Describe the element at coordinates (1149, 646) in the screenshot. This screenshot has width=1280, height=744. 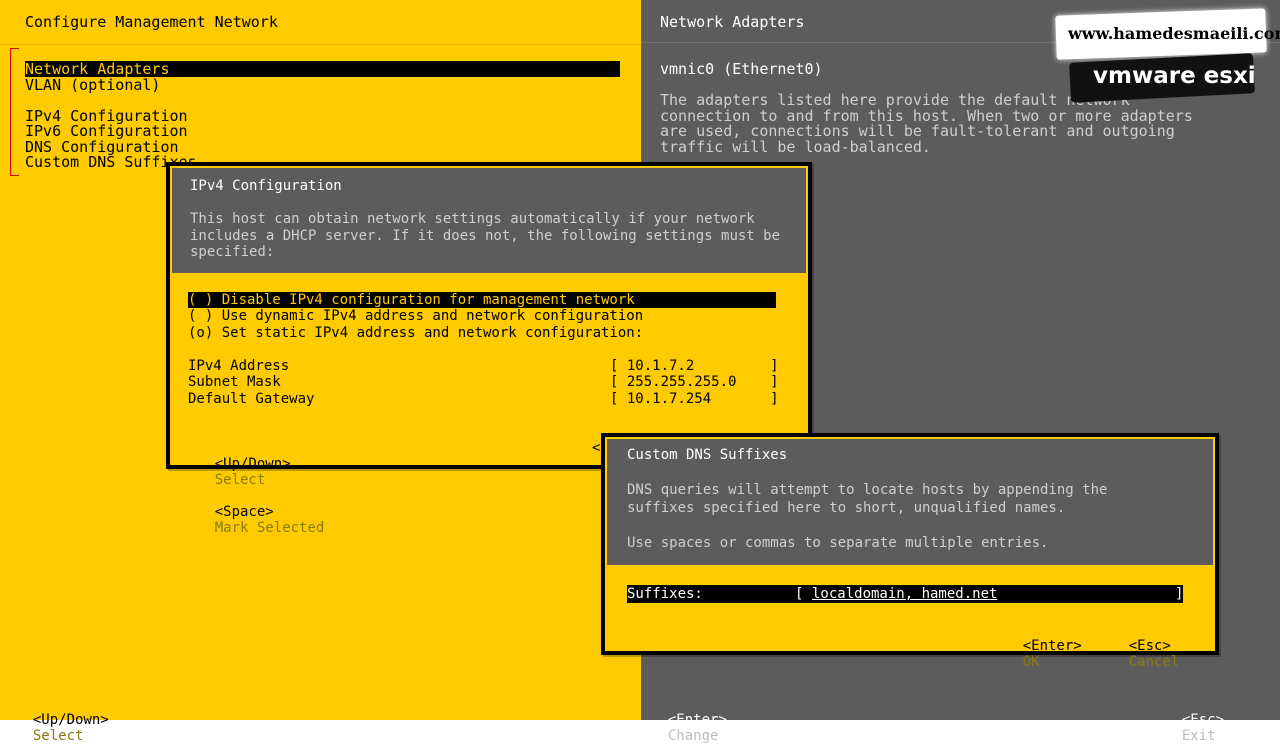
I see `dns-key-esc: <Esc>` at that location.